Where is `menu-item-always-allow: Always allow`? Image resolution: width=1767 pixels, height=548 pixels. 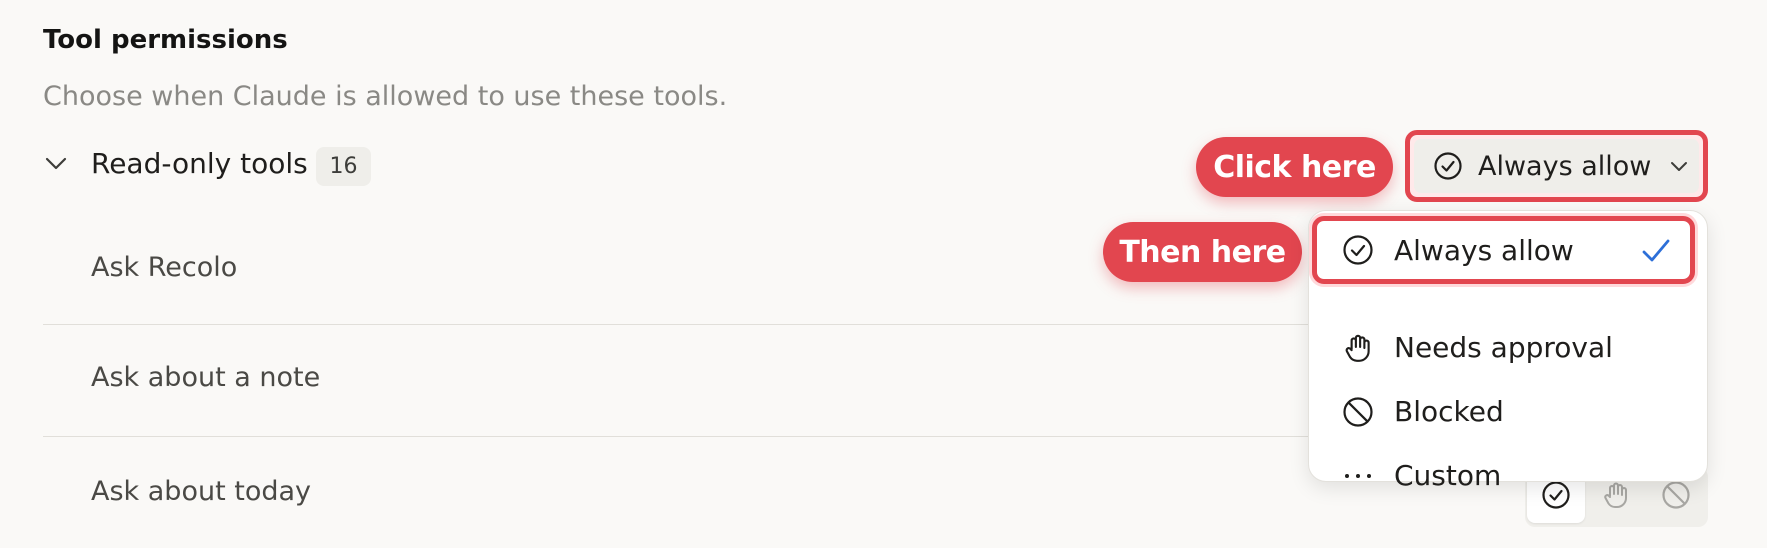 menu-item-always-allow: Always allow is located at coordinates (1503, 250).